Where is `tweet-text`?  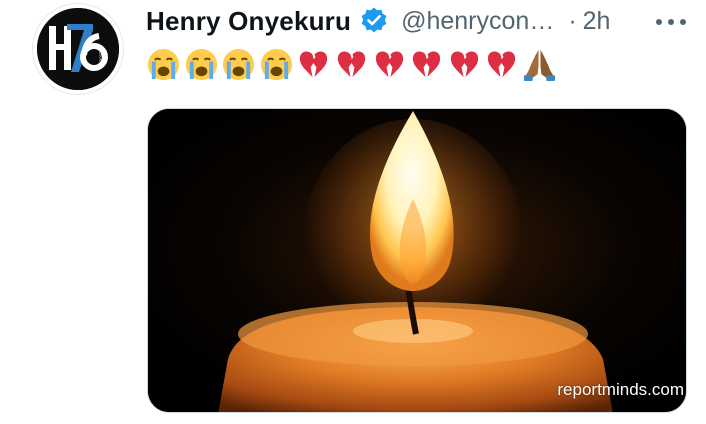 tweet-text is located at coordinates (353, 64).